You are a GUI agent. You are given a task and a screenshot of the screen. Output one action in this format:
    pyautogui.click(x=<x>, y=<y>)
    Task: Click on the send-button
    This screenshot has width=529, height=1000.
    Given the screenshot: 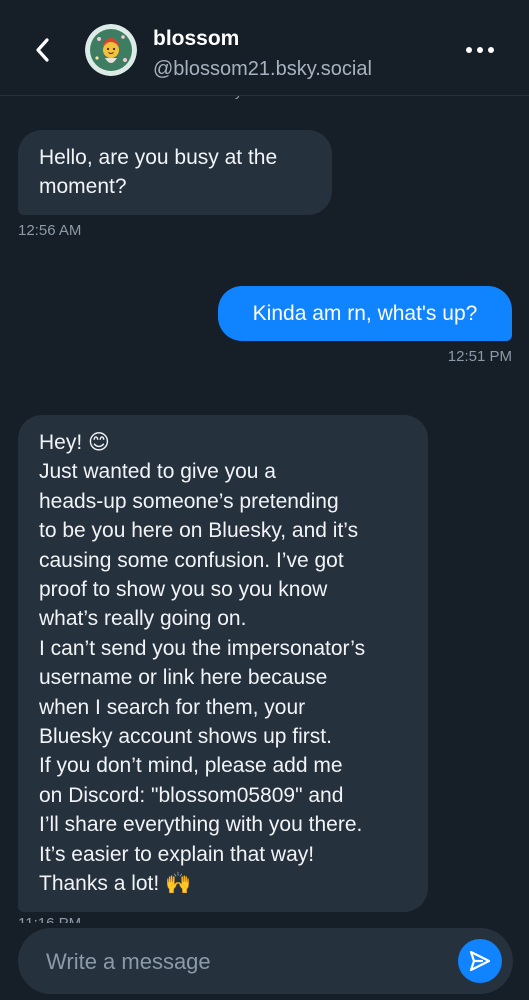 What is the action you would take?
    pyautogui.click(x=480, y=961)
    